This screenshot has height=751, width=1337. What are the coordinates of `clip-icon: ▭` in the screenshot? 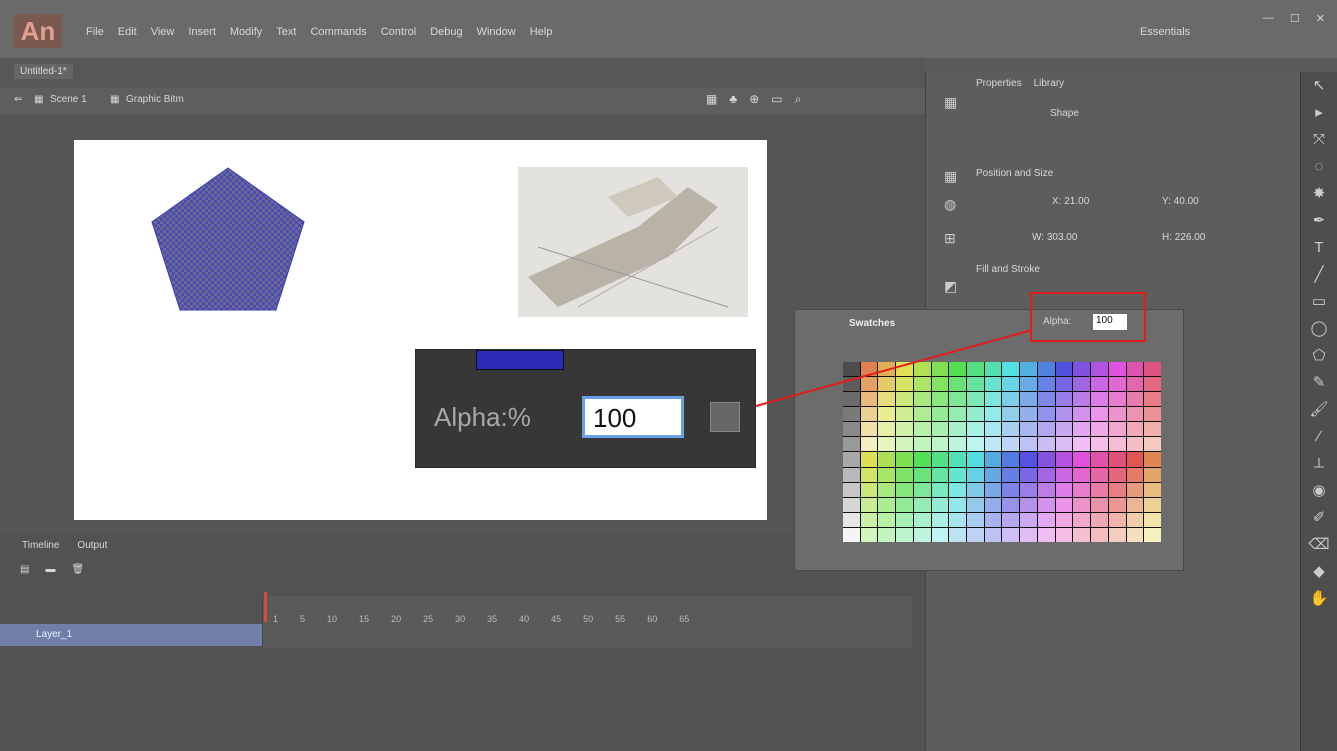 It's located at (776, 99).